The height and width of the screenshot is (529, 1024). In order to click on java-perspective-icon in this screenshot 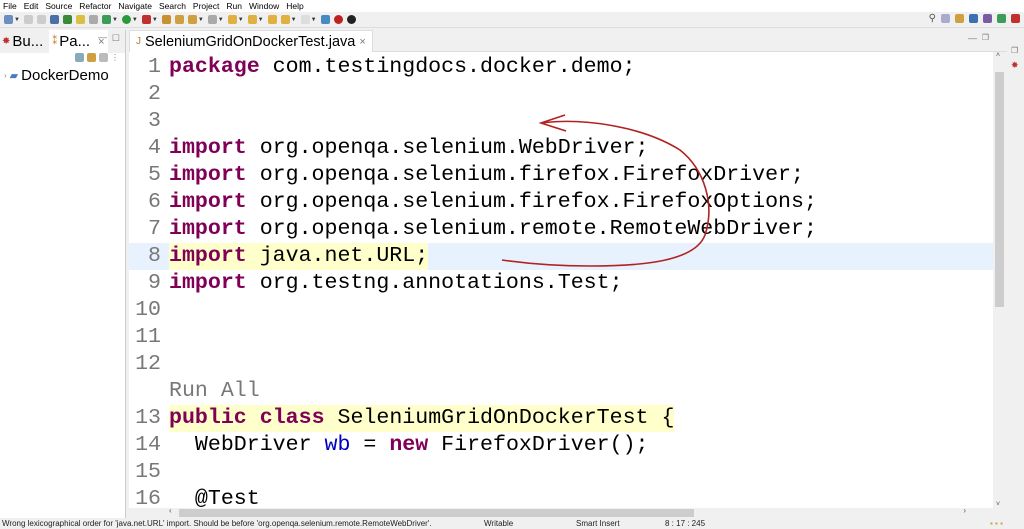, I will do `click(1015, 18)`.